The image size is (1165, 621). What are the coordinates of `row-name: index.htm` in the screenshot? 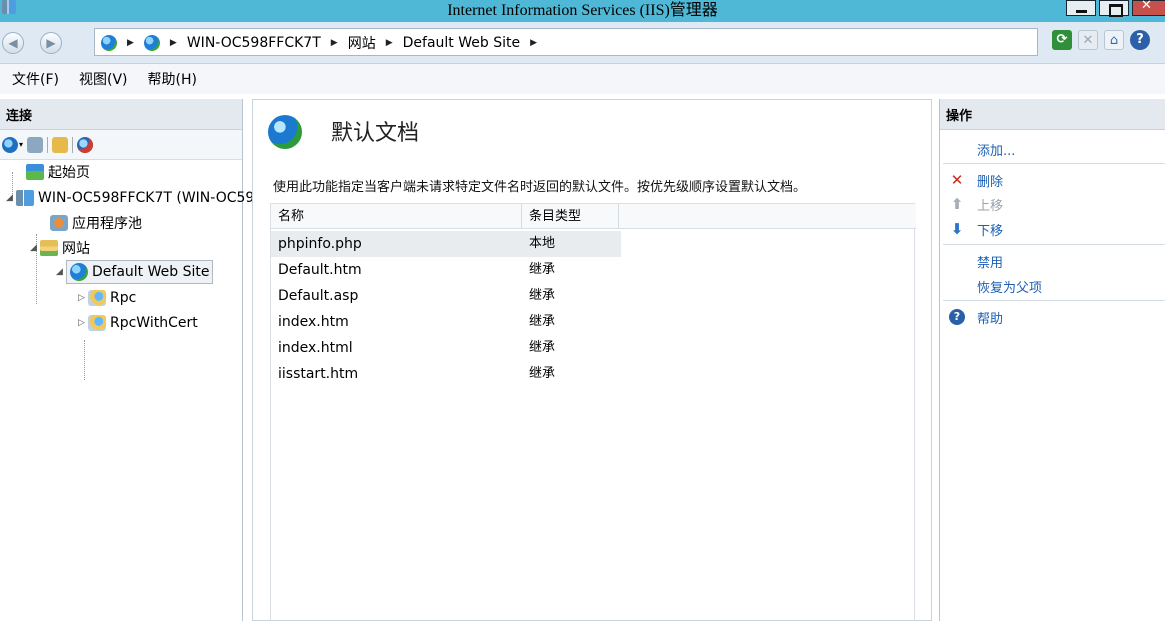 It's located at (313, 322).